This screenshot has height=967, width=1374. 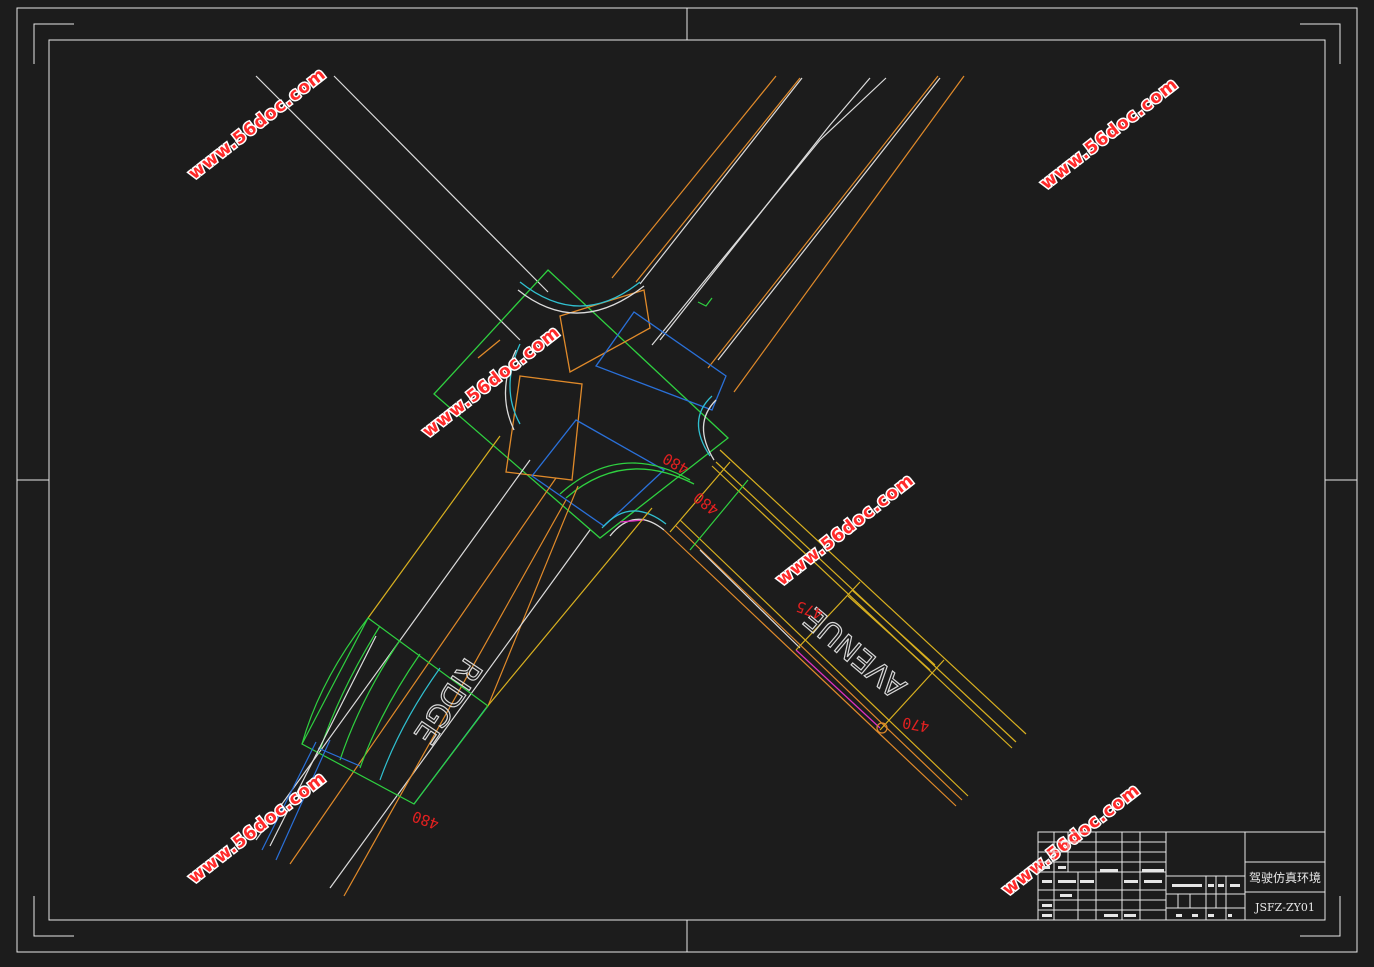 What do you see at coordinates (1284, 907) in the screenshot?
I see `drawing-number: JSFZ-ZY01` at bounding box center [1284, 907].